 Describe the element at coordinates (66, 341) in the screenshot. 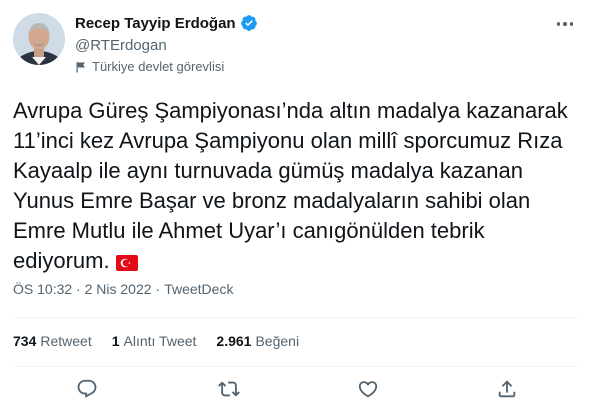

I see `retweets-label: Retweet` at that location.